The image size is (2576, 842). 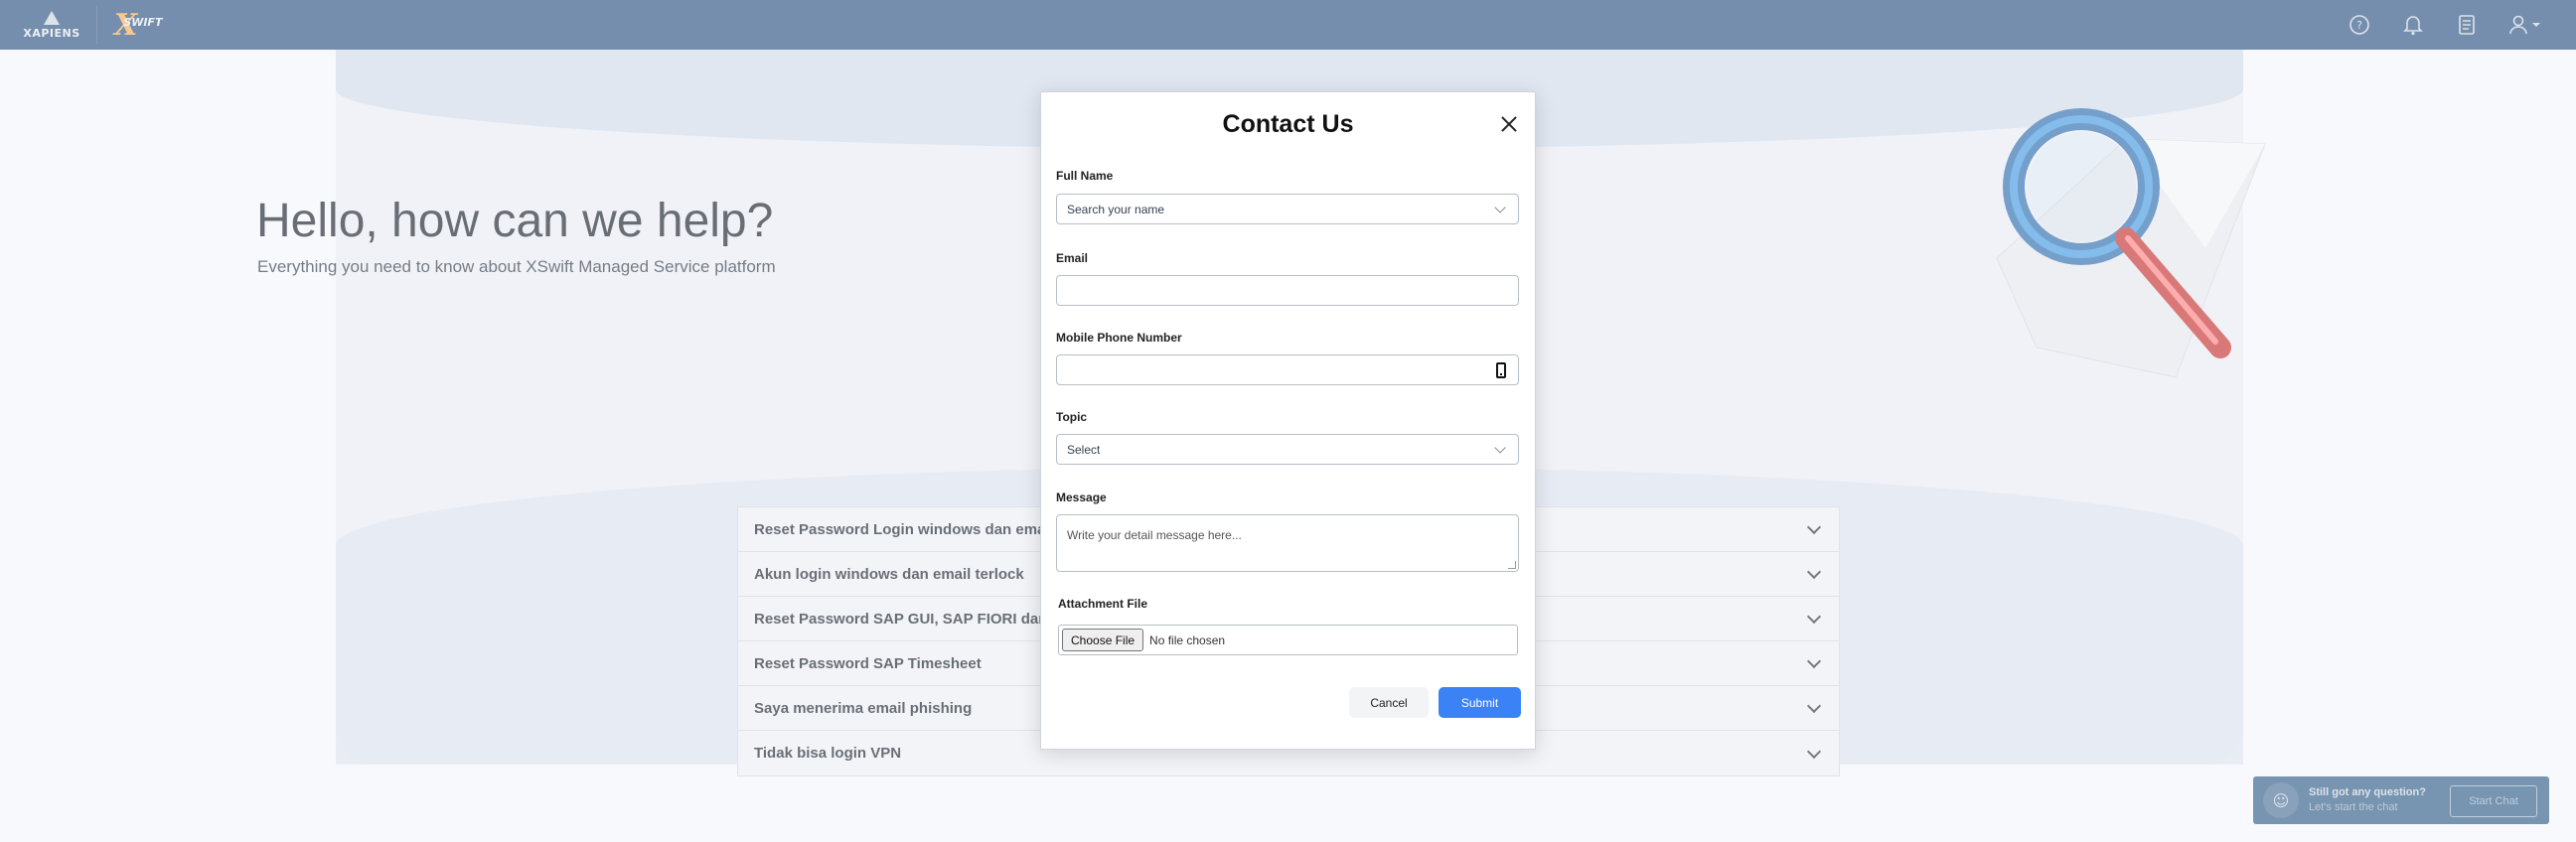 What do you see at coordinates (1480, 702) in the screenshot?
I see `submit-button: Submit` at bounding box center [1480, 702].